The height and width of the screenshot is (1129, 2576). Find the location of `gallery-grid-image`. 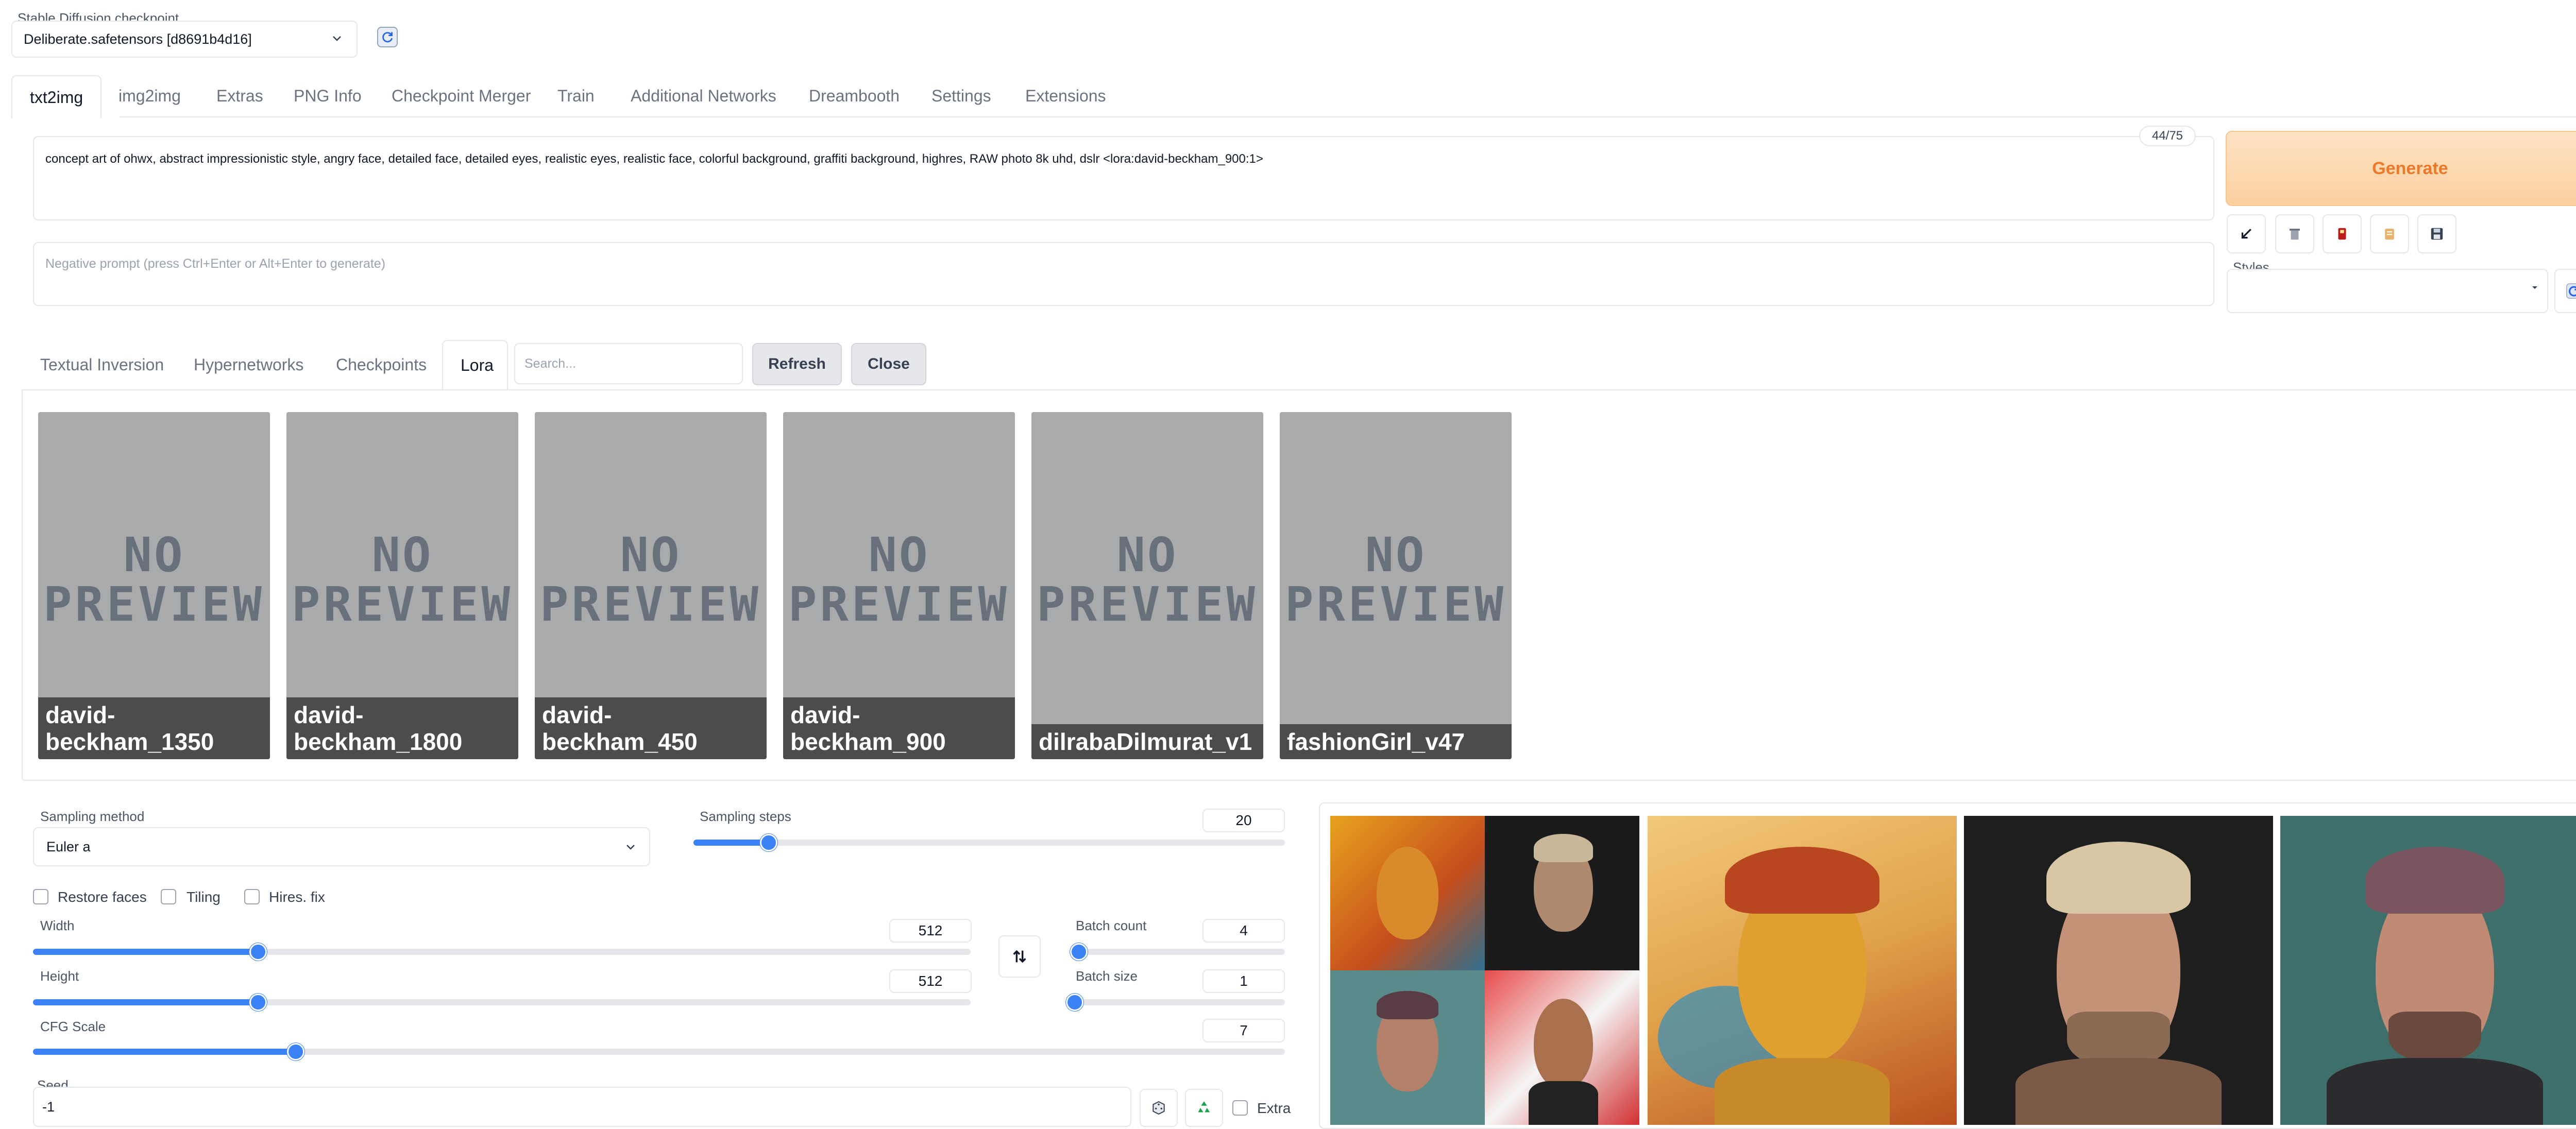

gallery-grid-image is located at coordinates (1484, 970).